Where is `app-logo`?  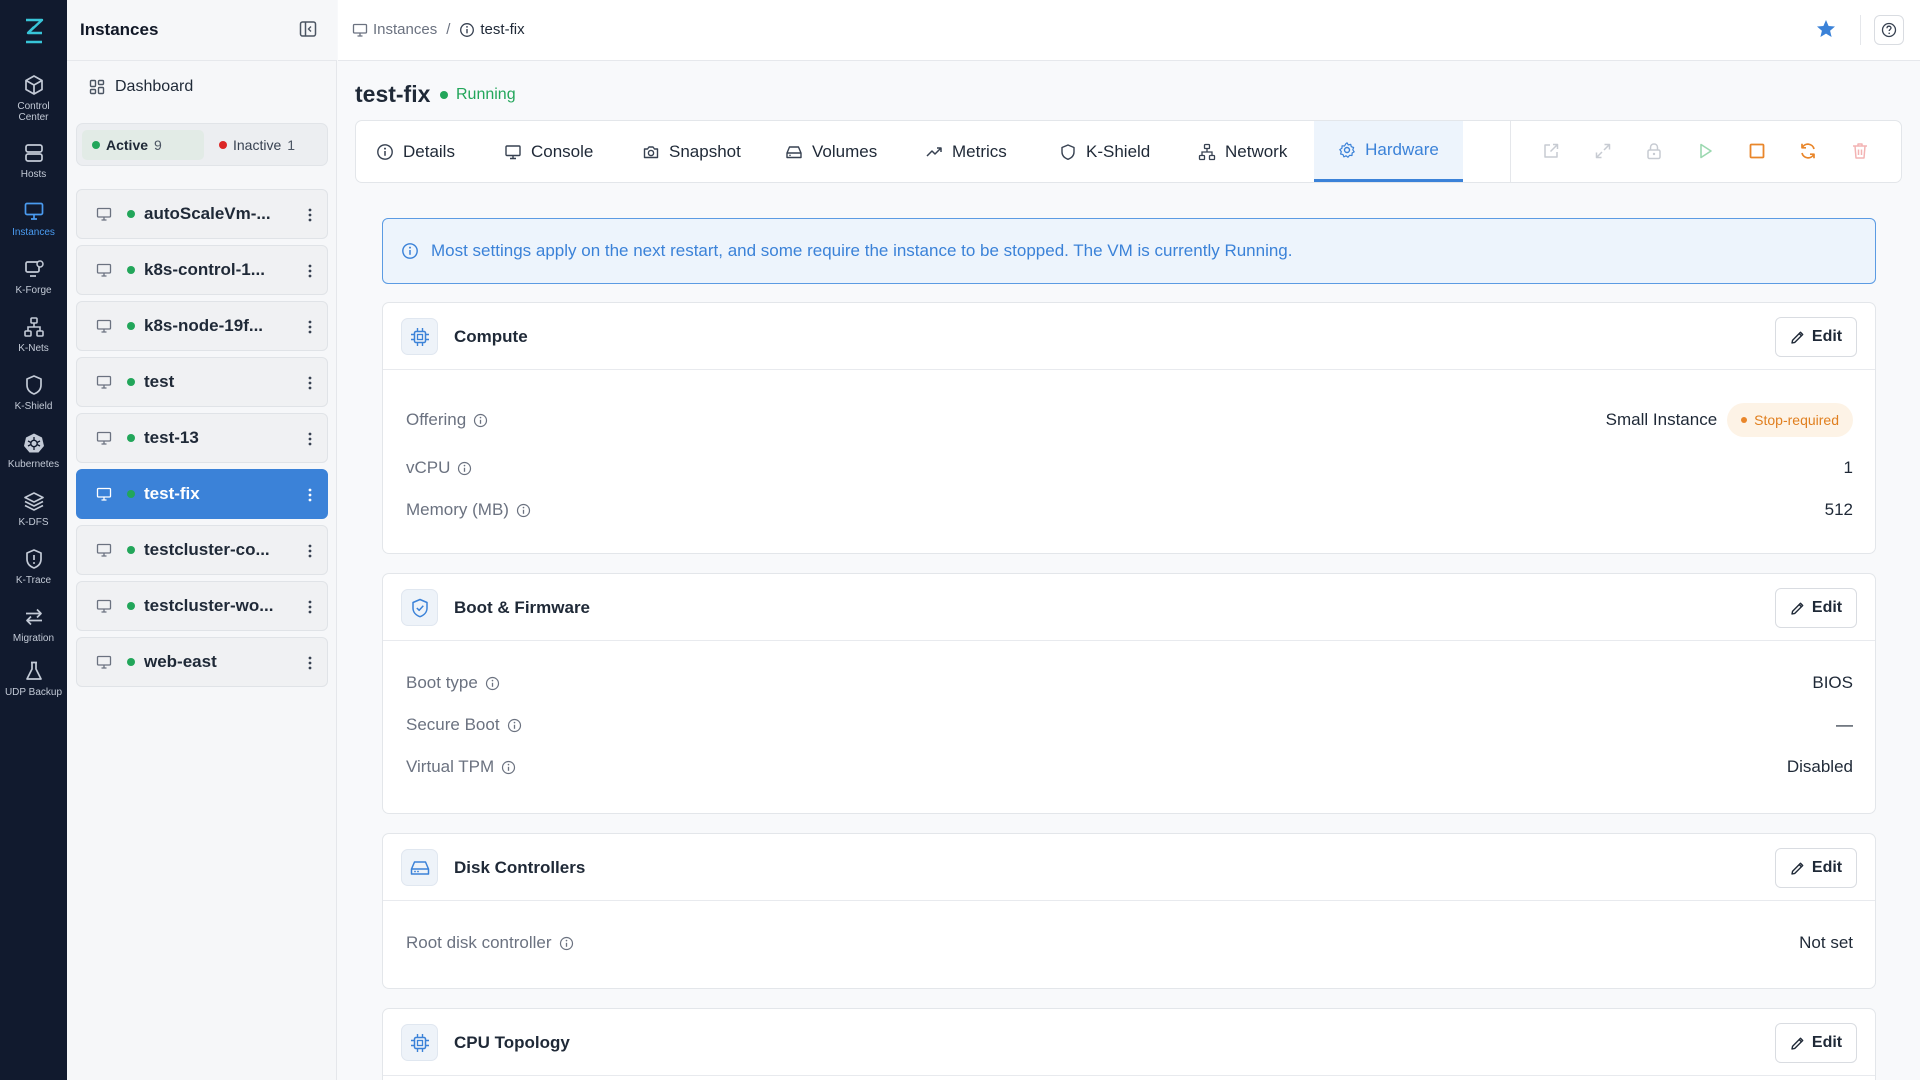
app-logo is located at coordinates (33, 31).